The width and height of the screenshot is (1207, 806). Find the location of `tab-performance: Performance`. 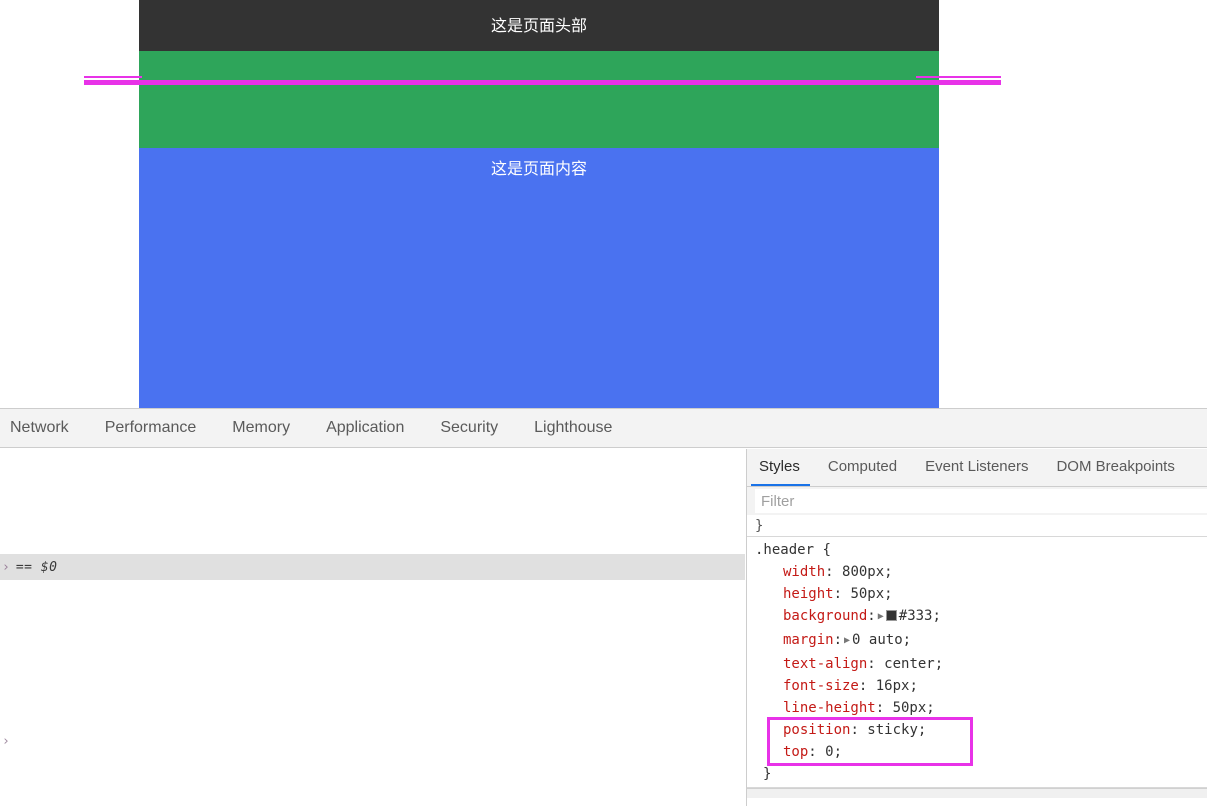

tab-performance: Performance is located at coordinates (151, 428).